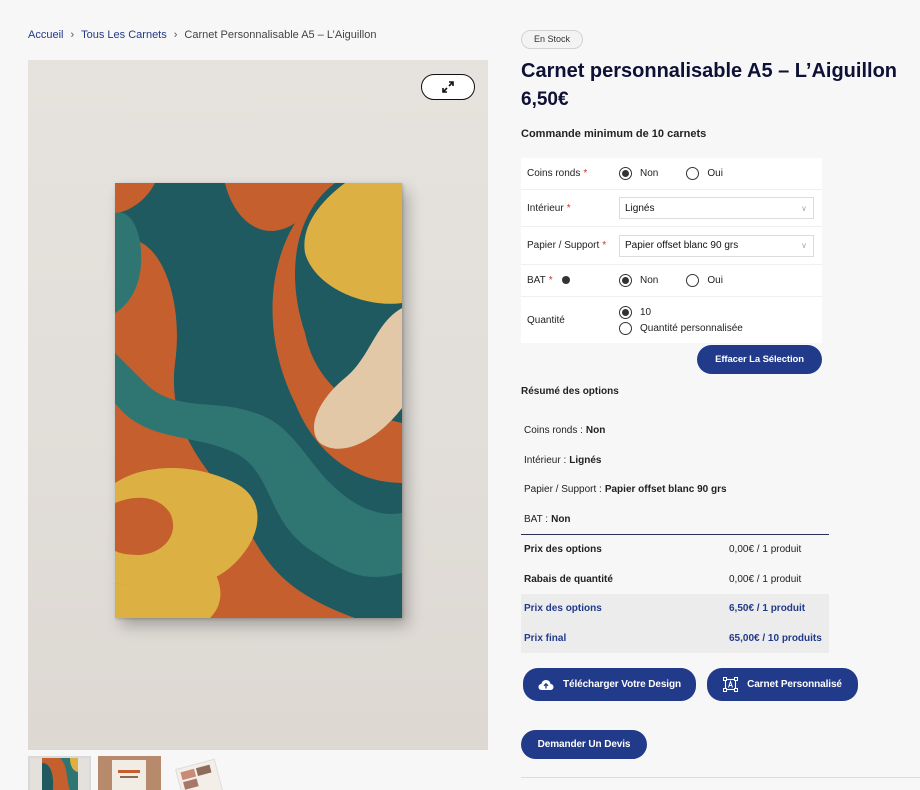  Describe the element at coordinates (675, 431) in the screenshot. I see `summary-line: Coins ronds : Non` at that location.